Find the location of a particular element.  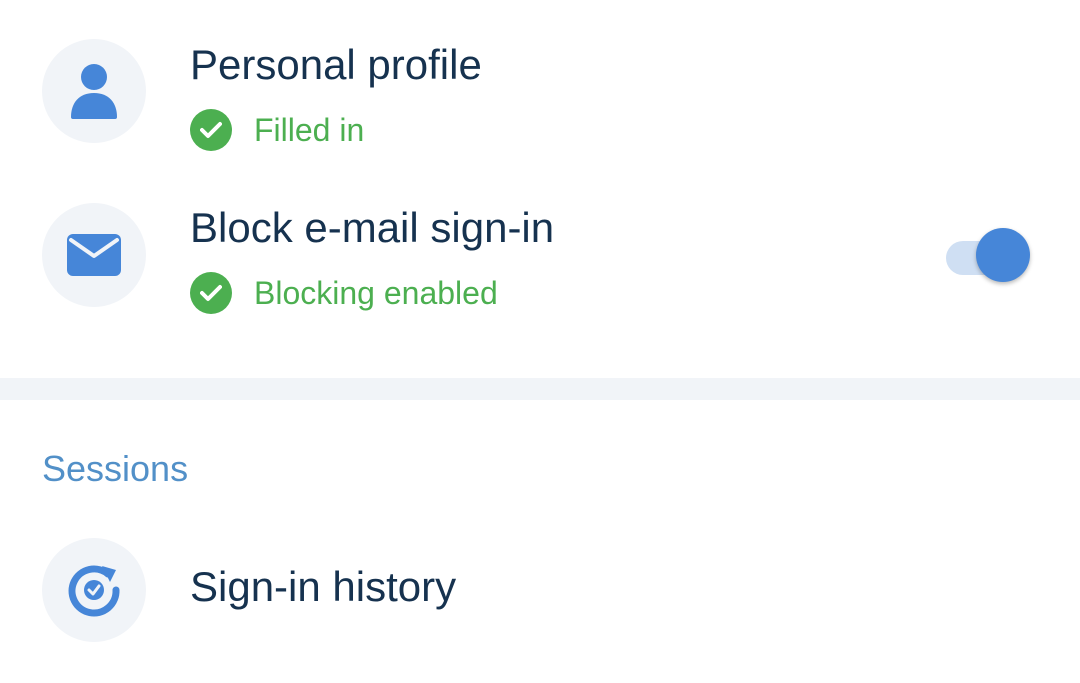

block-email-toggle is located at coordinates (988, 255).